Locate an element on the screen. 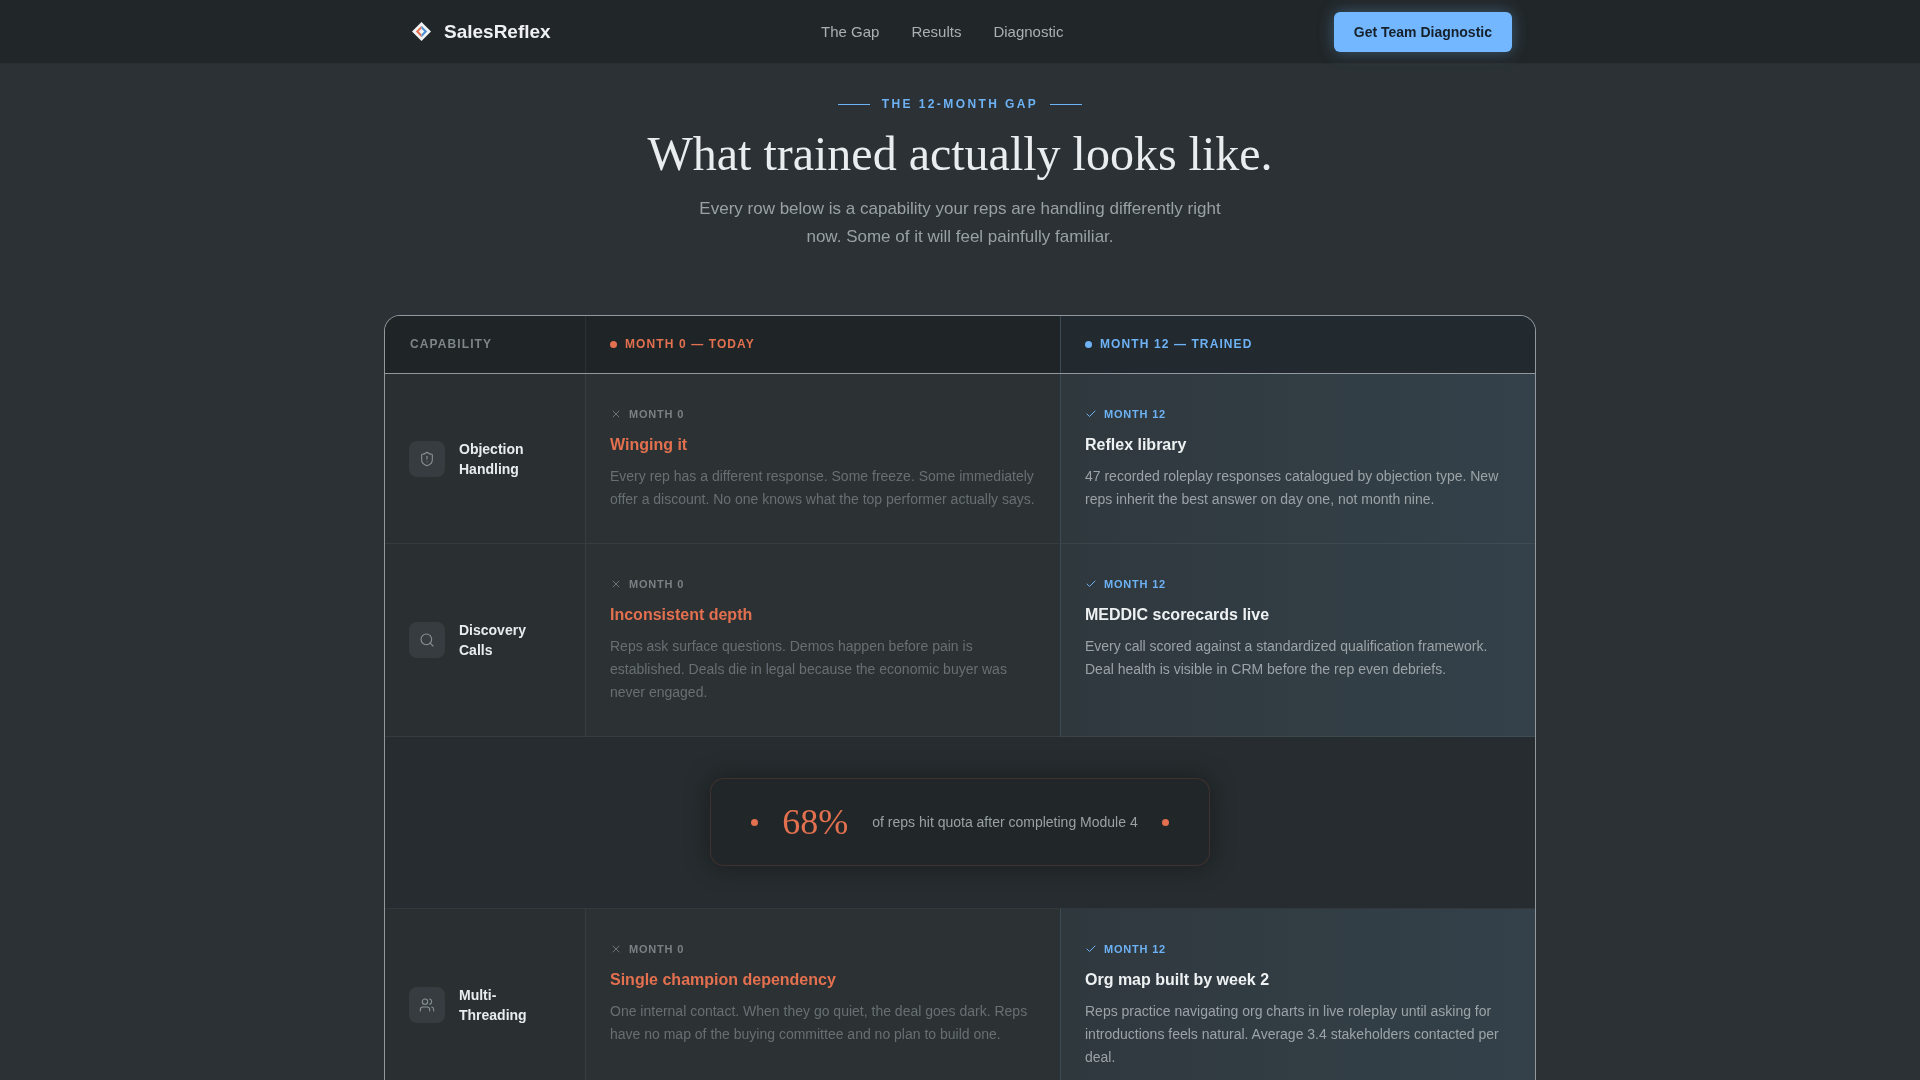  comparison-text: 47 recorded roleplay responses catalogued by objection type. New reps inherit the best answer on day one, not month nine. is located at coordinates (1292, 488).